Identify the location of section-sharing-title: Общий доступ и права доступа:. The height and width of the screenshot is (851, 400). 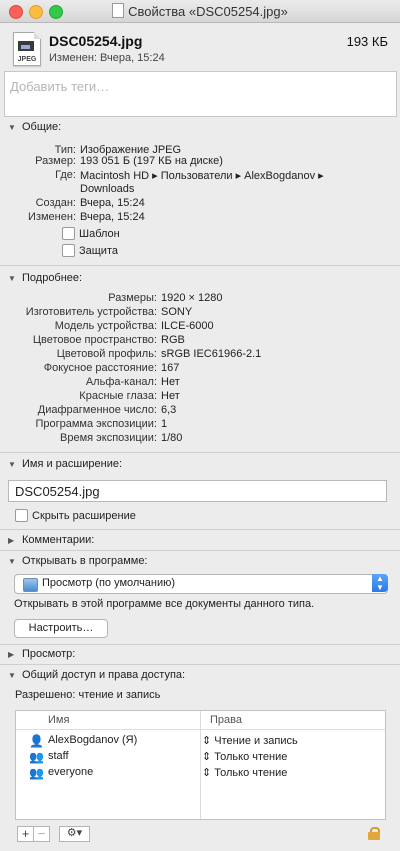
(104, 675).